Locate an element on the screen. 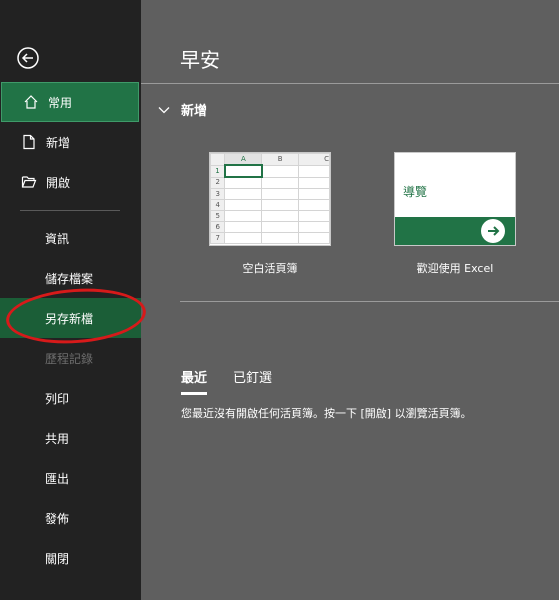 The width and height of the screenshot is (559, 600). sidebar-item-label: 共用 is located at coordinates (57, 438).